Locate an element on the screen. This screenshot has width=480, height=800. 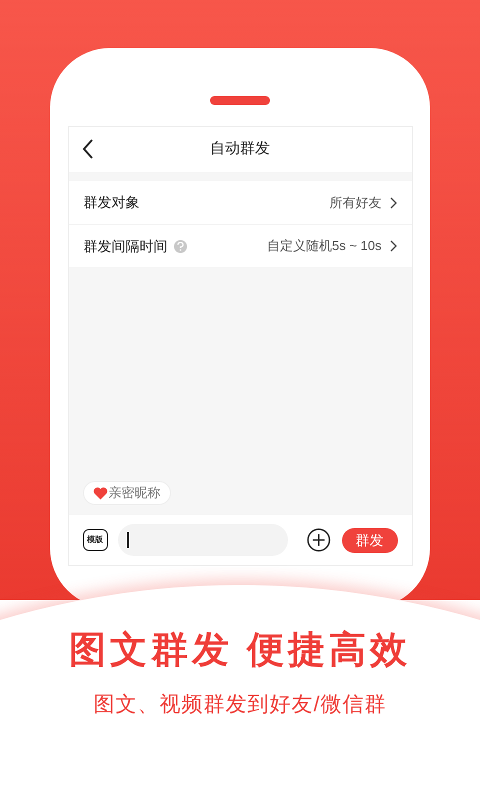
add-icon is located at coordinates (319, 540).